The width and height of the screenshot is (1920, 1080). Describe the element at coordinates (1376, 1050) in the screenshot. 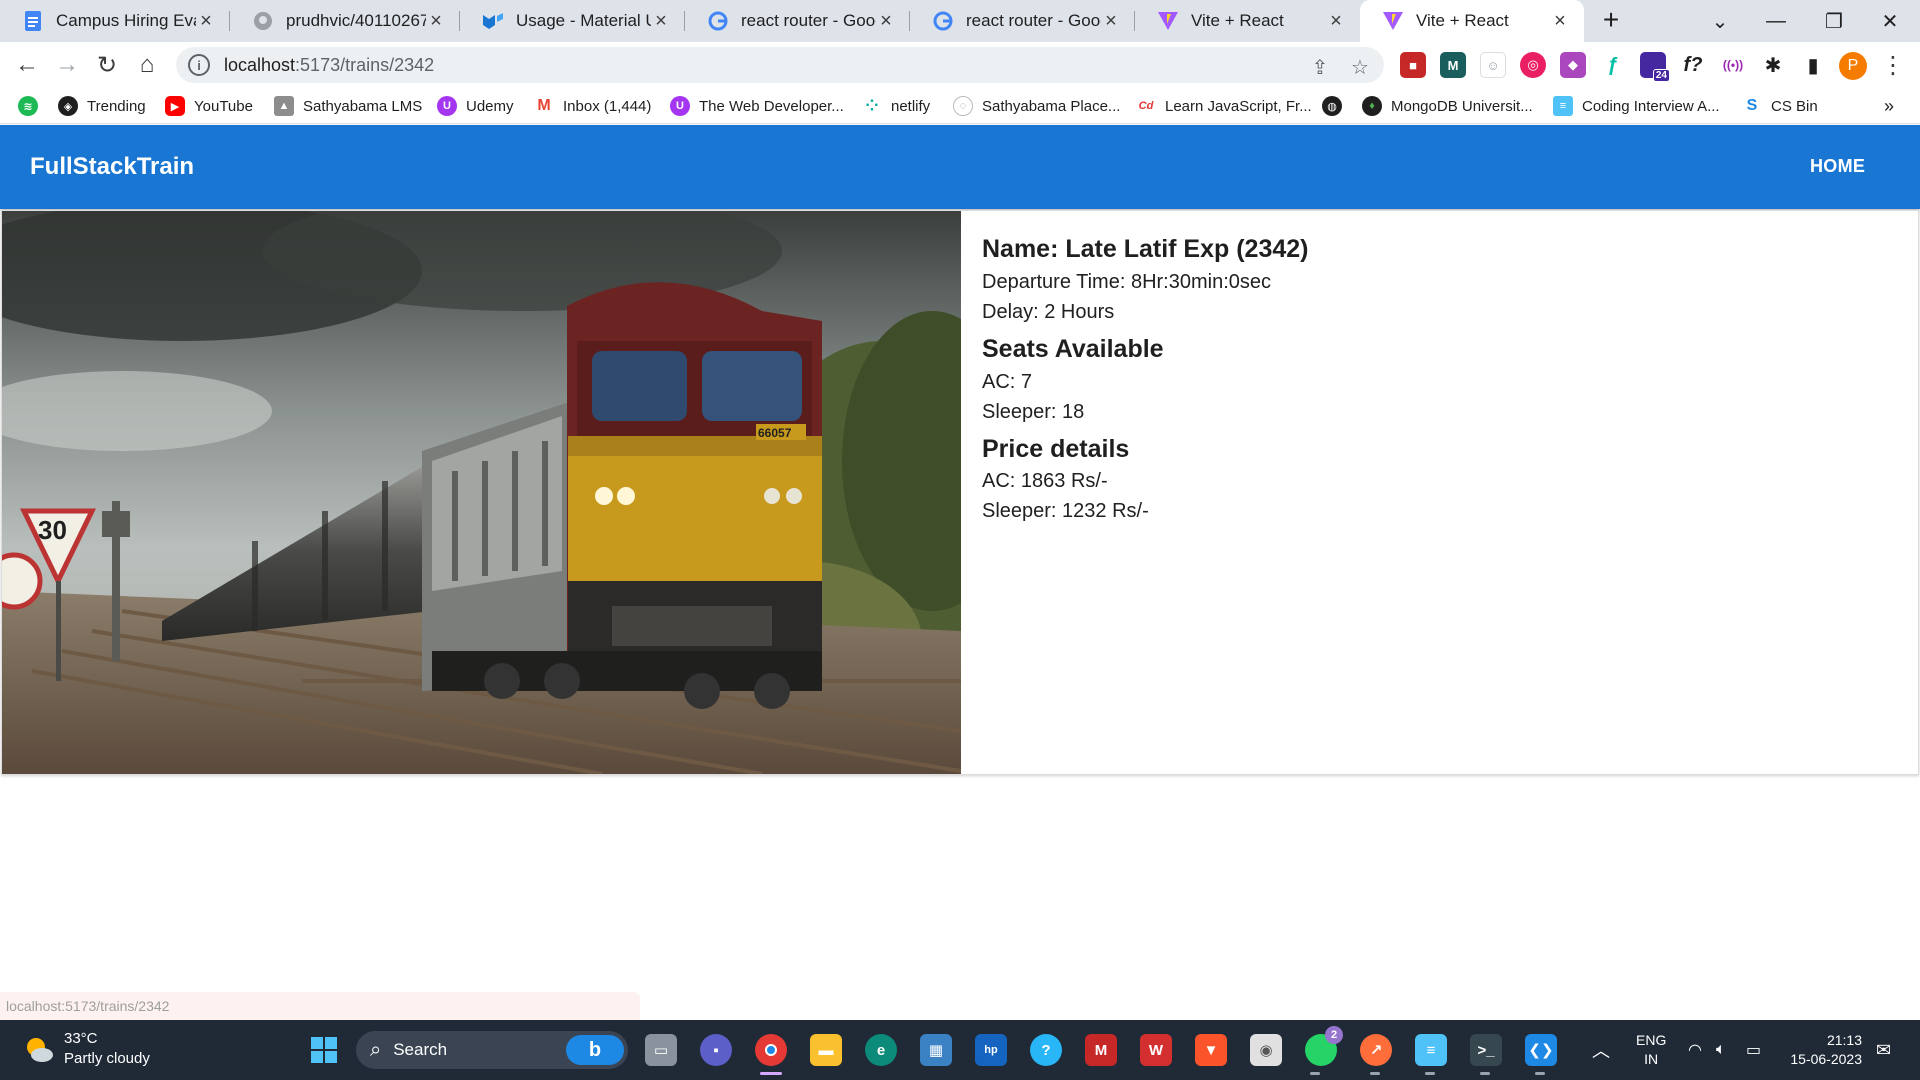

I see `postman-icon: ↗` at that location.